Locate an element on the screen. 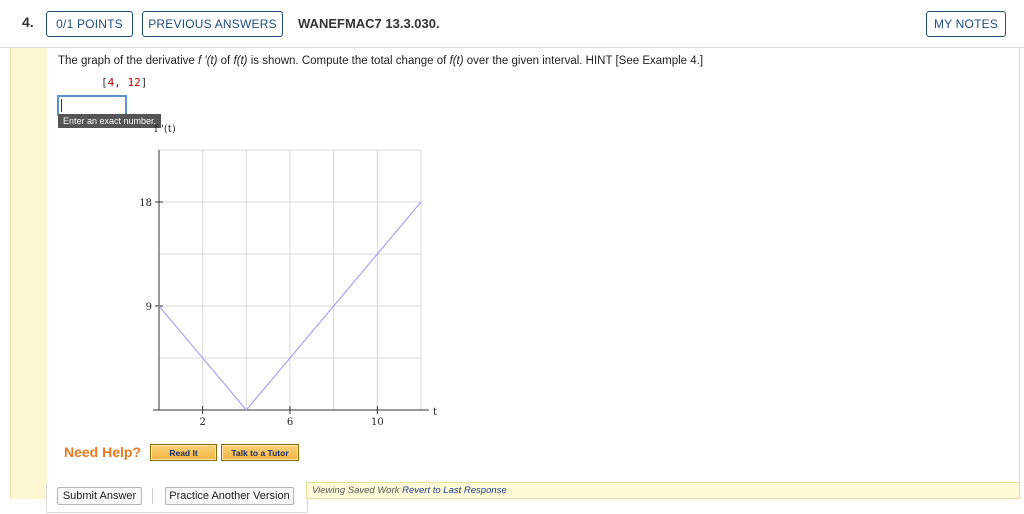 The image size is (1024, 514). text-caret is located at coordinates (61, 105).